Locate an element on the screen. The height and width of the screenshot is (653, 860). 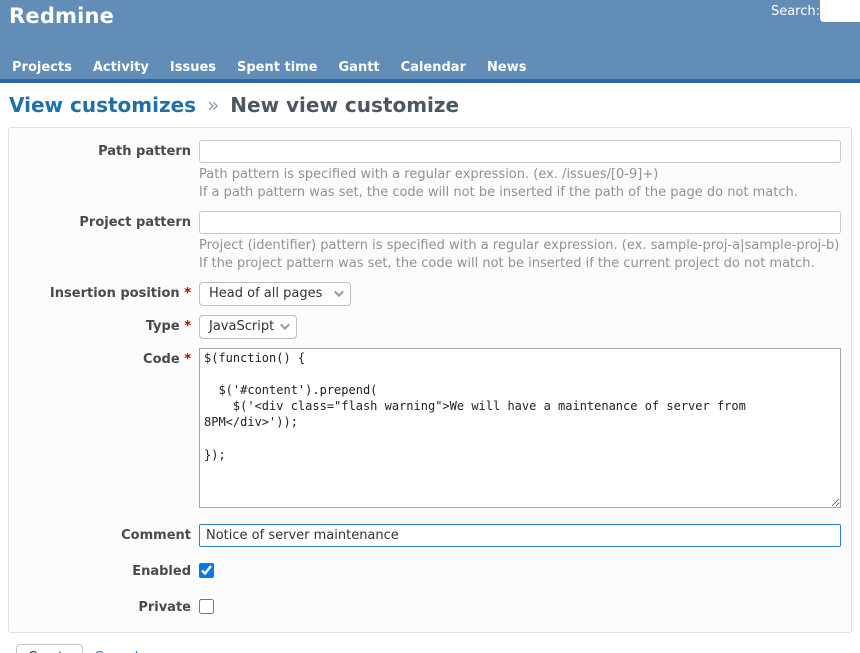
page-title-text: New view customize is located at coordinates (345, 105).